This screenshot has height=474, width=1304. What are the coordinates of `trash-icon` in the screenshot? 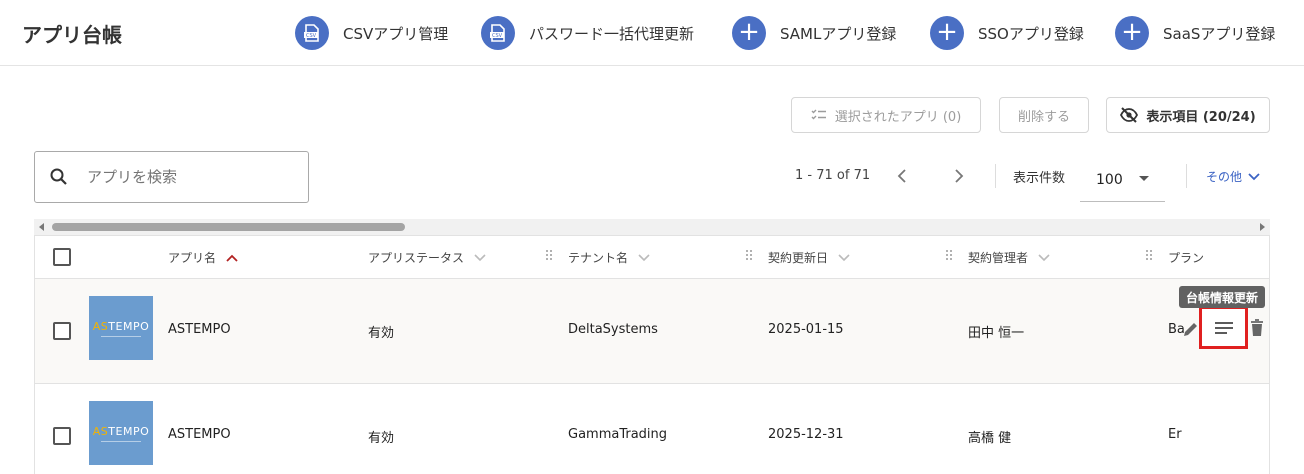 It's located at (1257, 327).